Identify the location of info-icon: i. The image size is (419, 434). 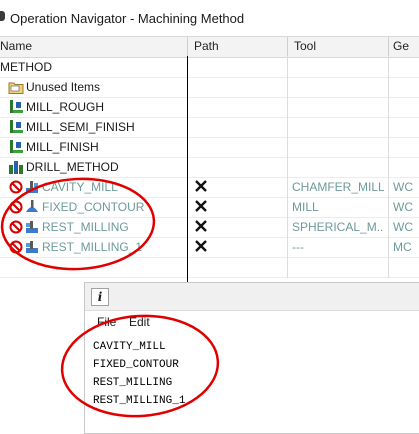
(100, 297).